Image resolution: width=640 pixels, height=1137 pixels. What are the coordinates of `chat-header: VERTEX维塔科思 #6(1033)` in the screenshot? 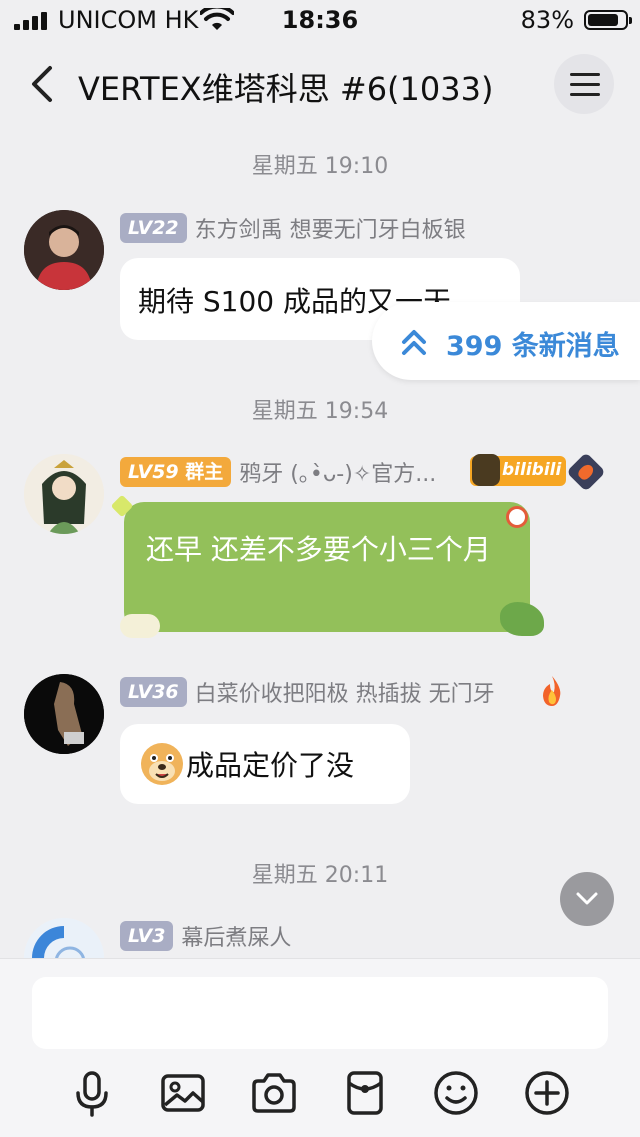 It's located at (320, 84).